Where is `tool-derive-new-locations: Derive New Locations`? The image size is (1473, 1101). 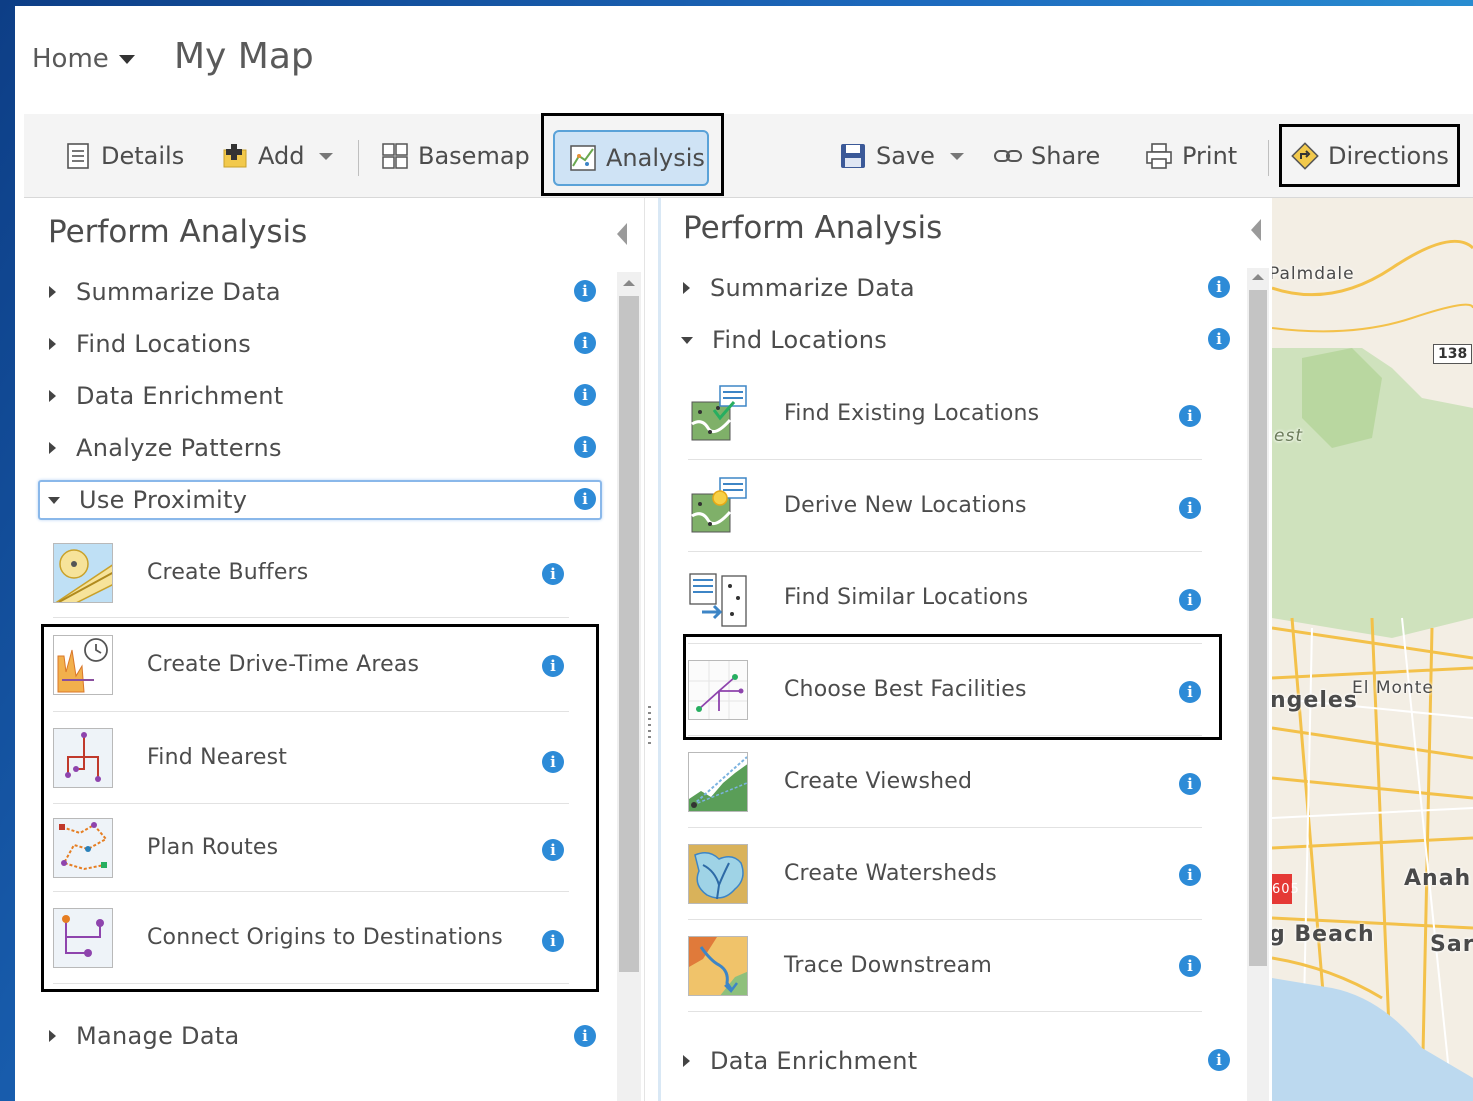
tool-derive-new-locations: Derive New Locations is located at coordinates (945, 506).